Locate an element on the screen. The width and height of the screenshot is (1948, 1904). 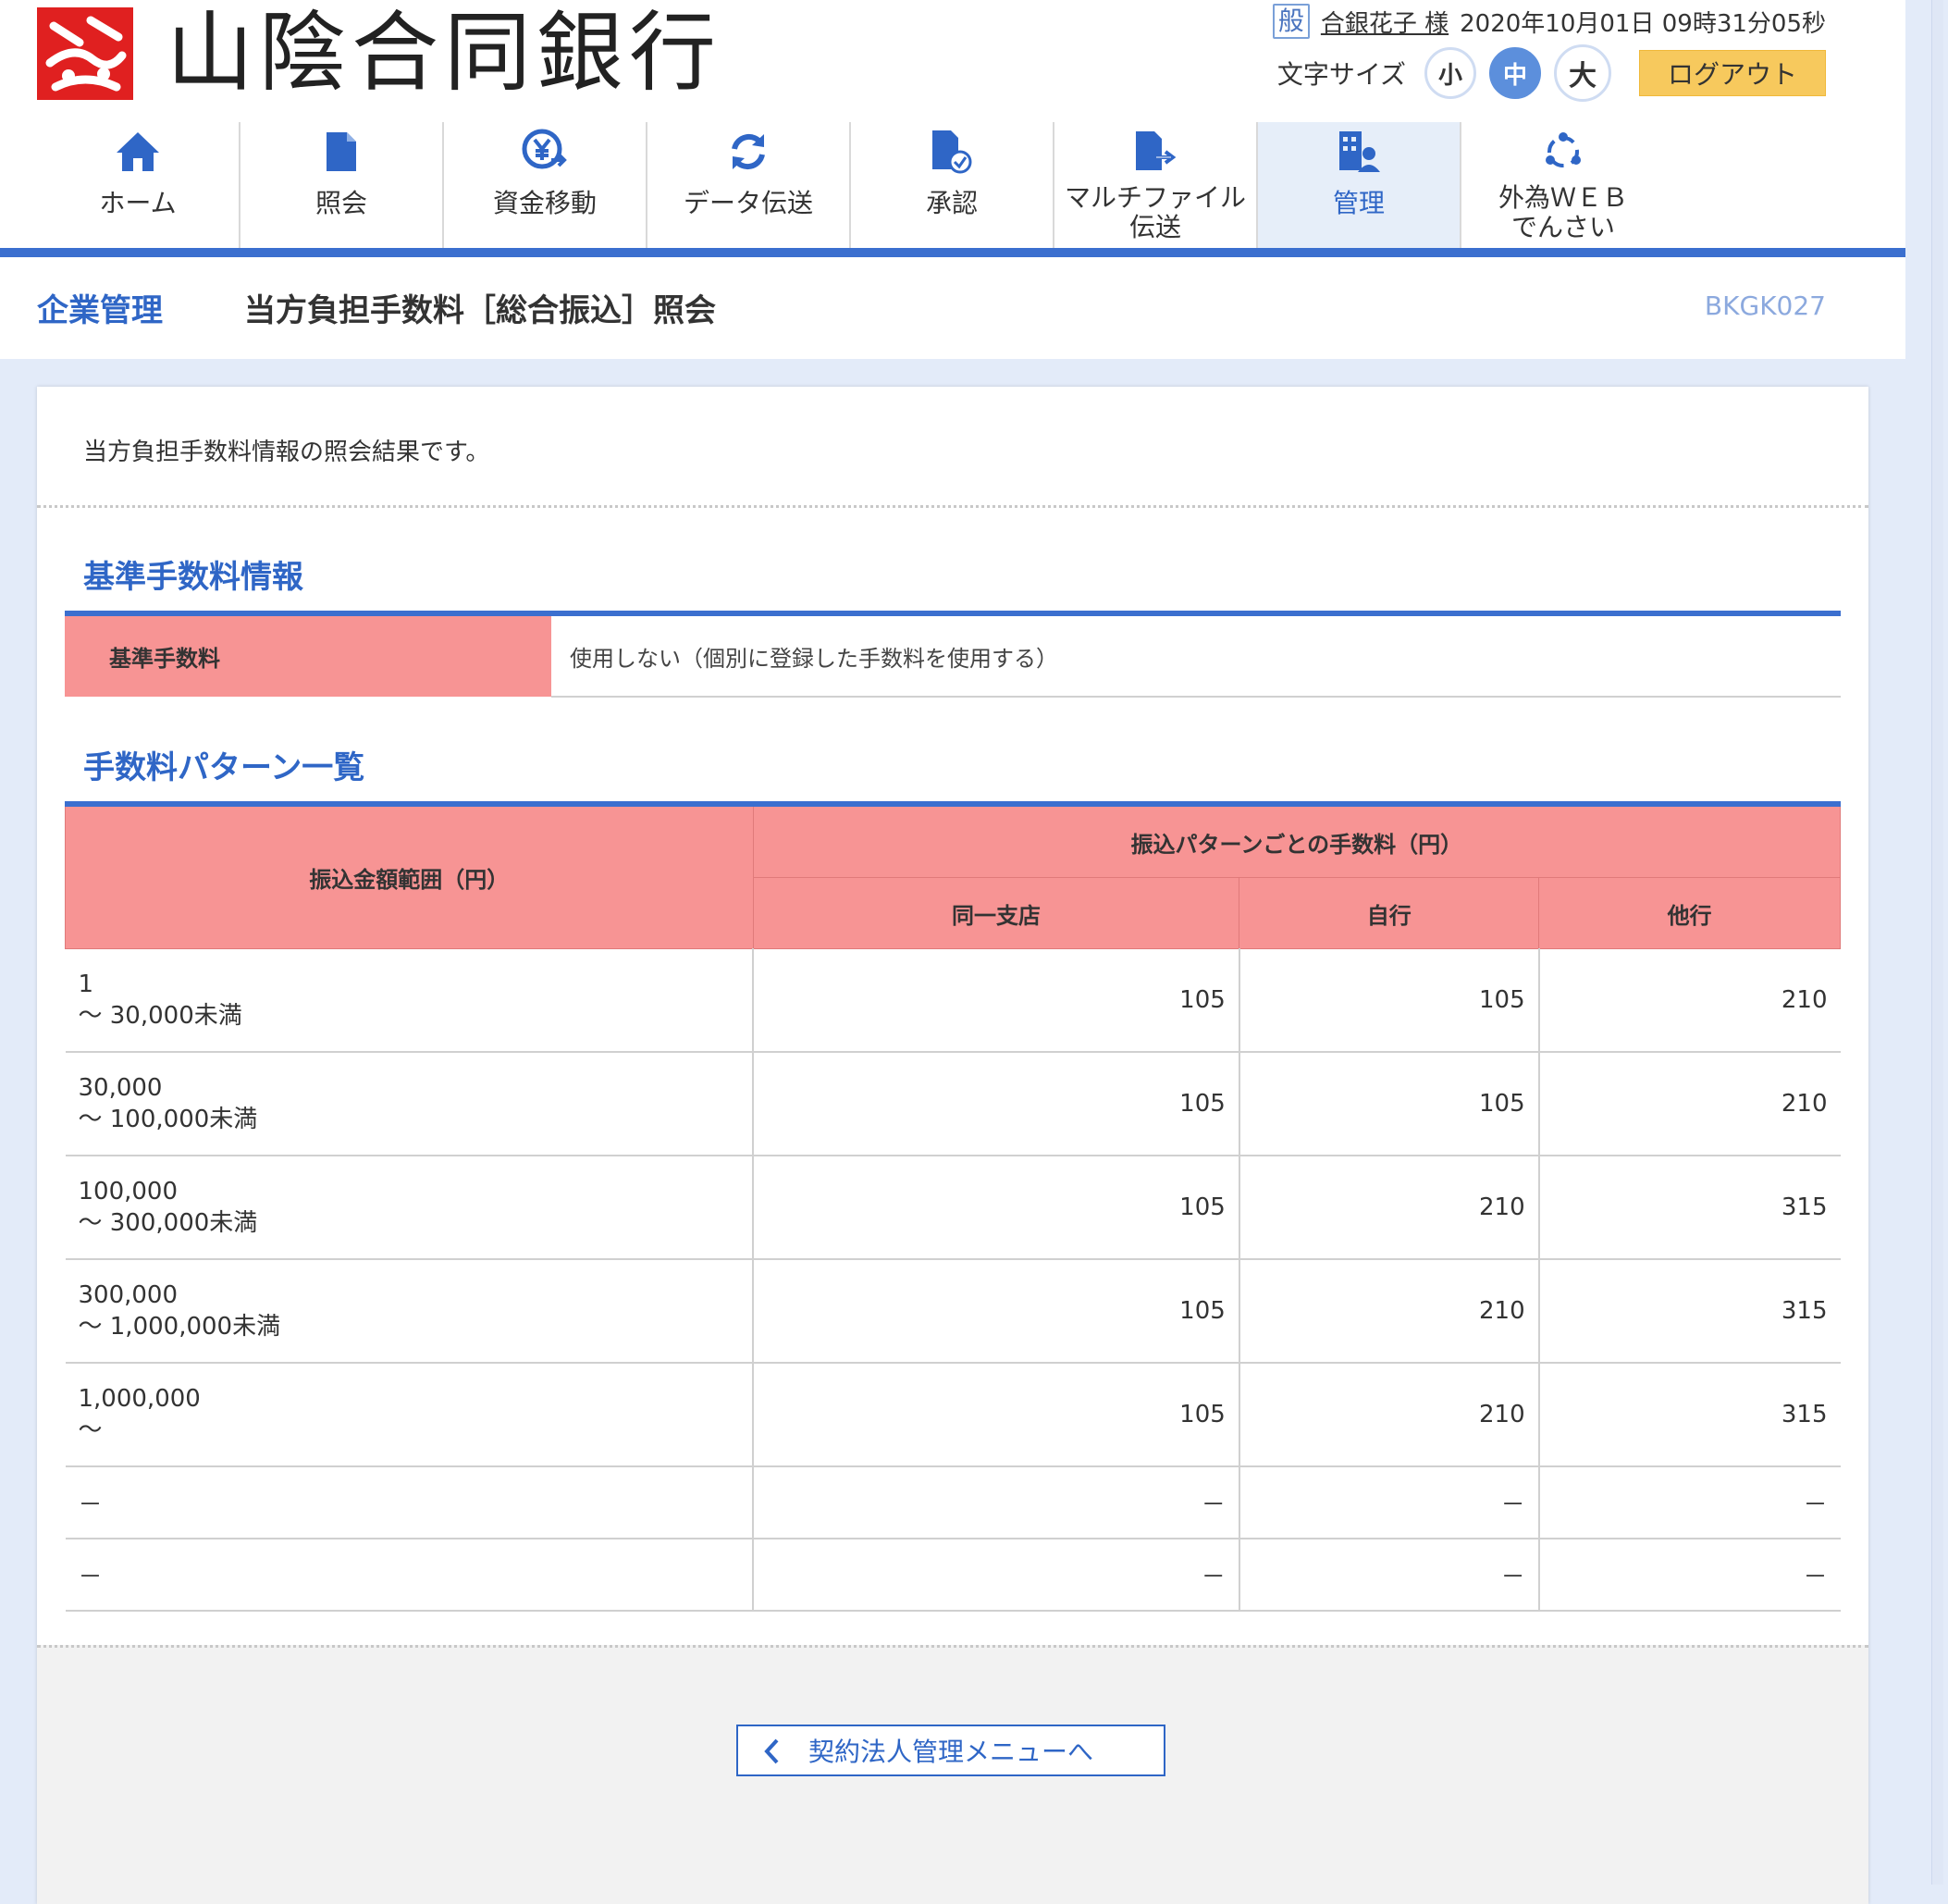
yen-transfer-icon is located at coordinates (545, 152).